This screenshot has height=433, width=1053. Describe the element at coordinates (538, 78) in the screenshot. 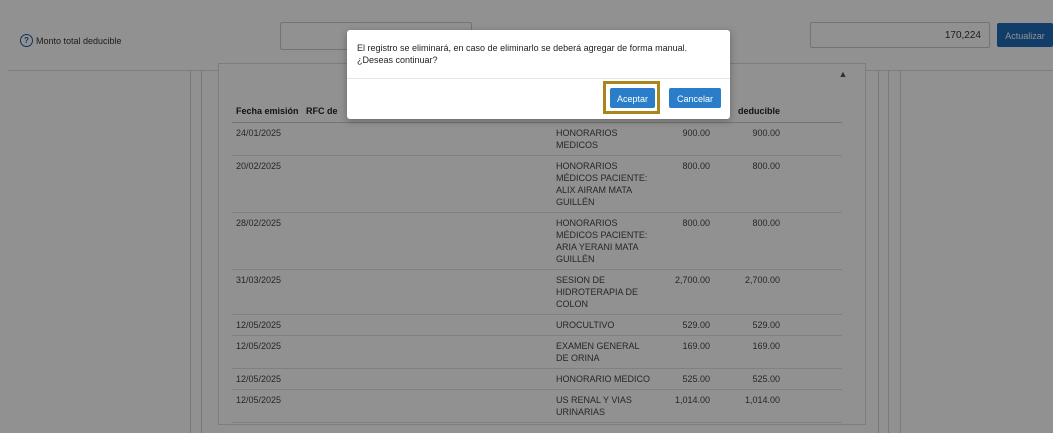

I see `dialog-divider` at that location.